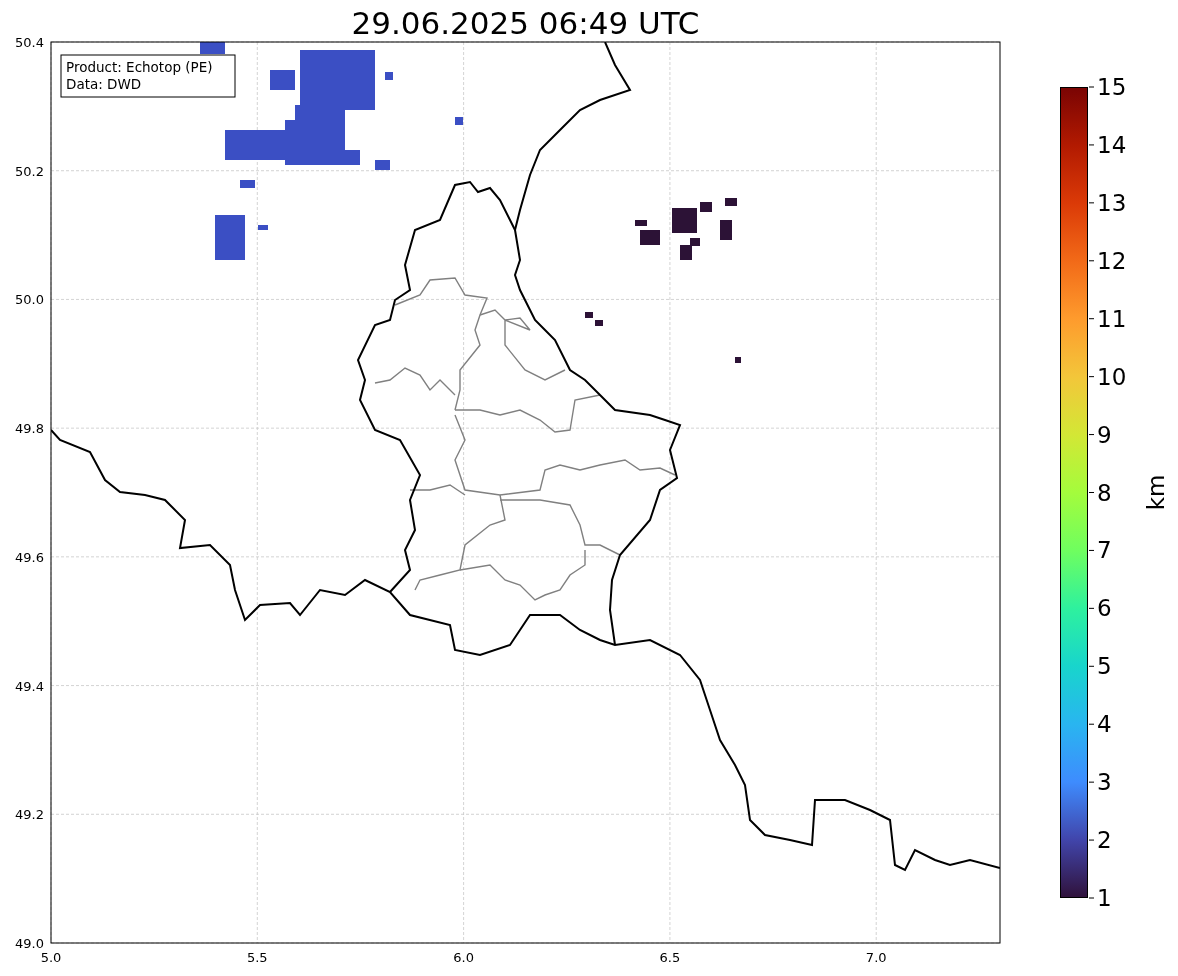  Describe the element at coordinates (1112, 202) in the screenshot. I see `colorbar-tick-label: 13` at that location.